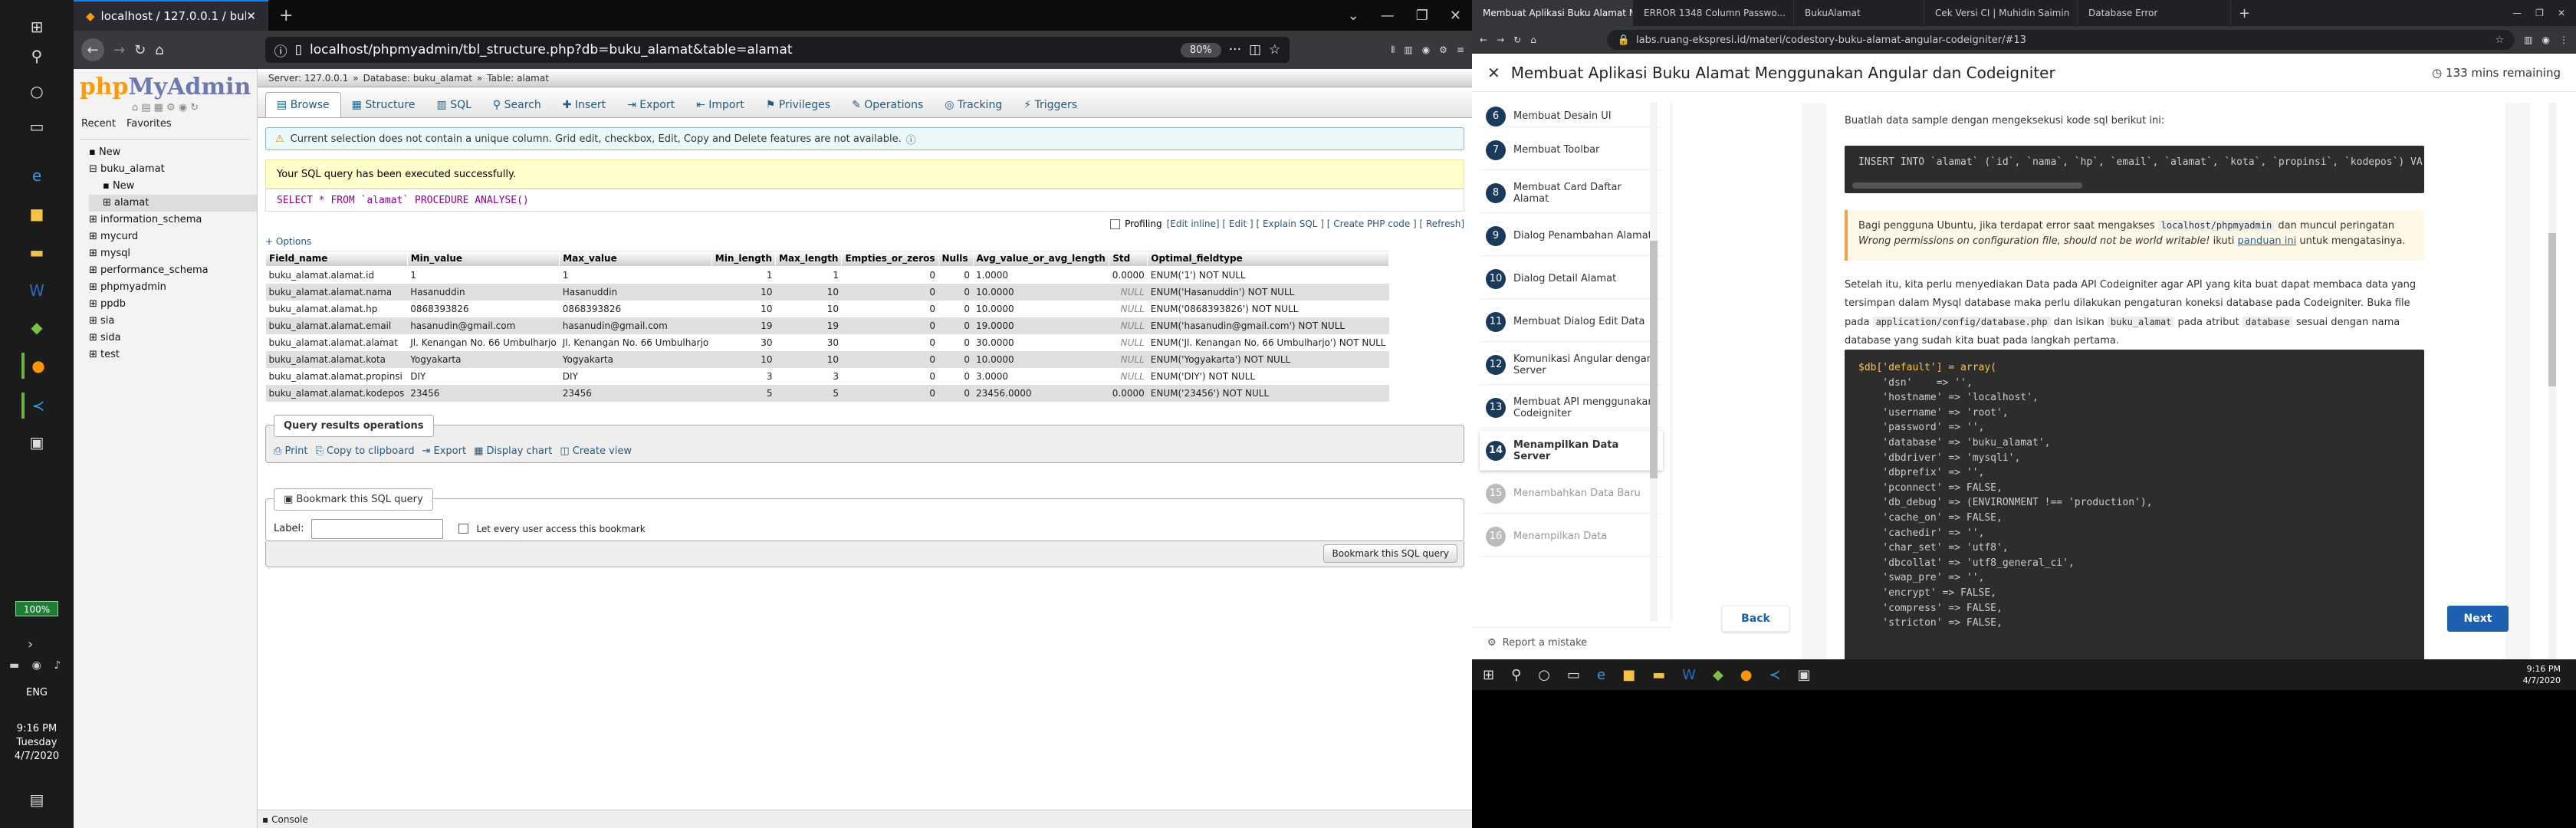 This screenshot has width=2576, height=828. Describe the element at coordinates (809, 258) in the screenshot. I see `col-max-length: Max_length` at that location.